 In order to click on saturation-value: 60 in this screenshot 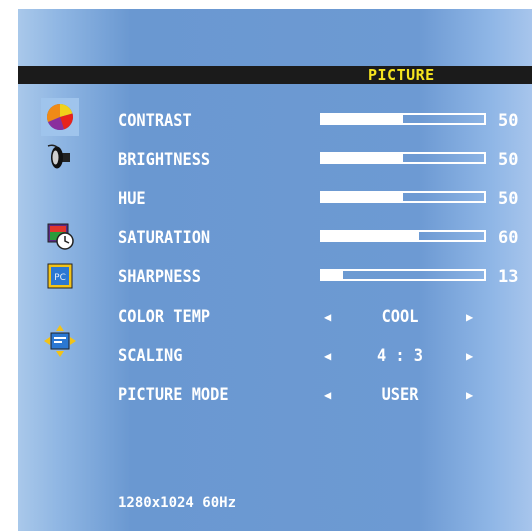, I will do `click(508, 238)`.